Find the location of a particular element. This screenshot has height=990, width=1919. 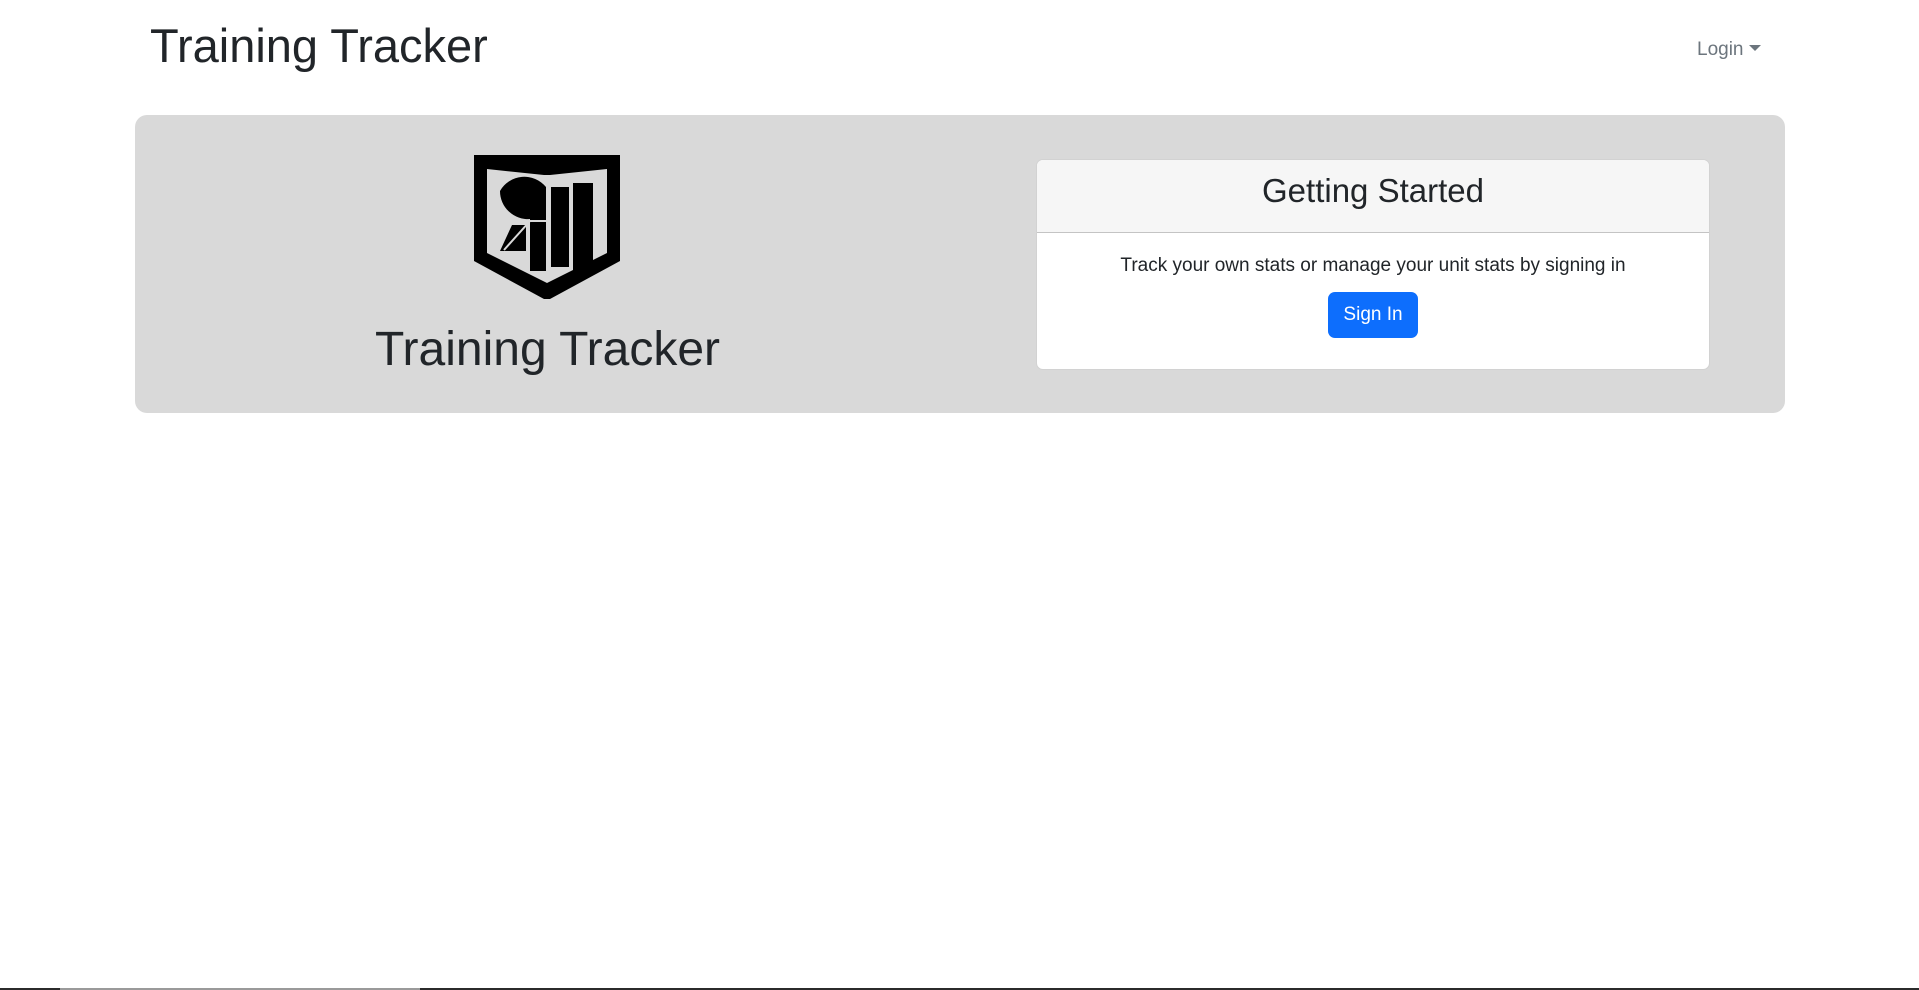

login-dropdown-toggle: Login is located at coordinates (1729, 50).